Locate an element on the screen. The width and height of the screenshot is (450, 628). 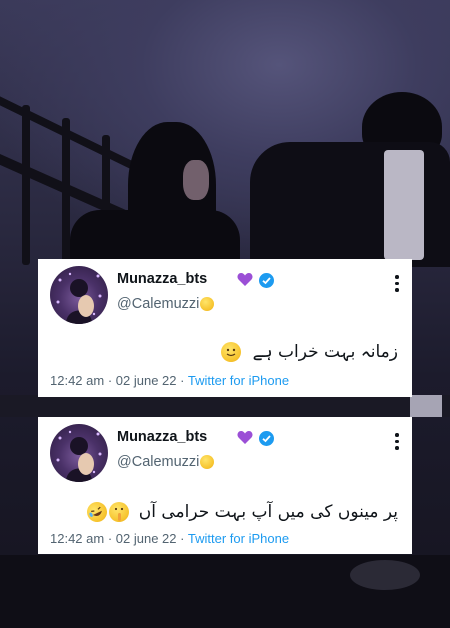
tweet-text-content: زمانہ بہت خراب ہے is located at coordinates (325, 352).